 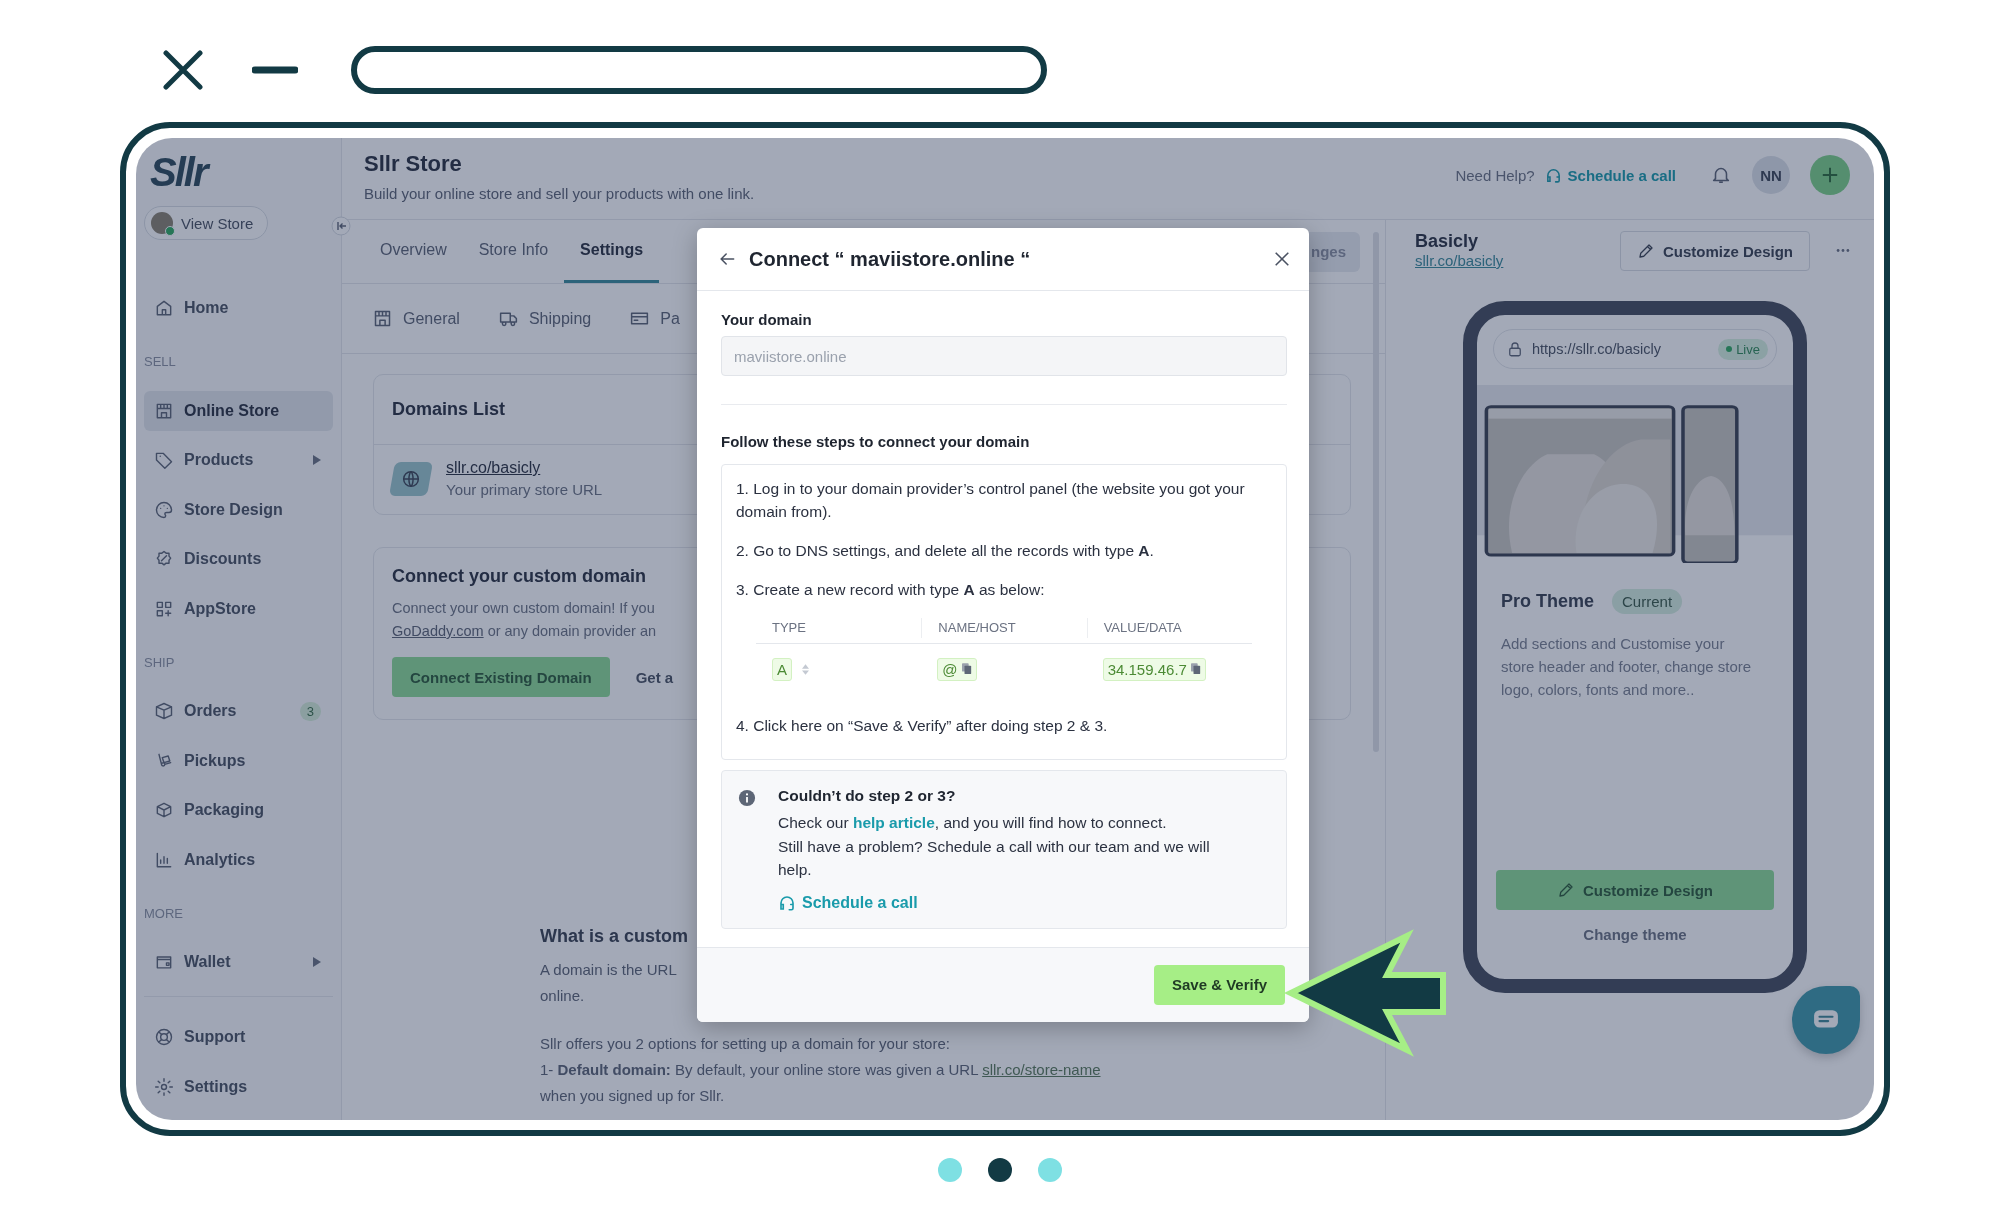 I want to click on step-text: 2. Go to DNS settings, and delete all the records with type A., so click(x=945, y=551).